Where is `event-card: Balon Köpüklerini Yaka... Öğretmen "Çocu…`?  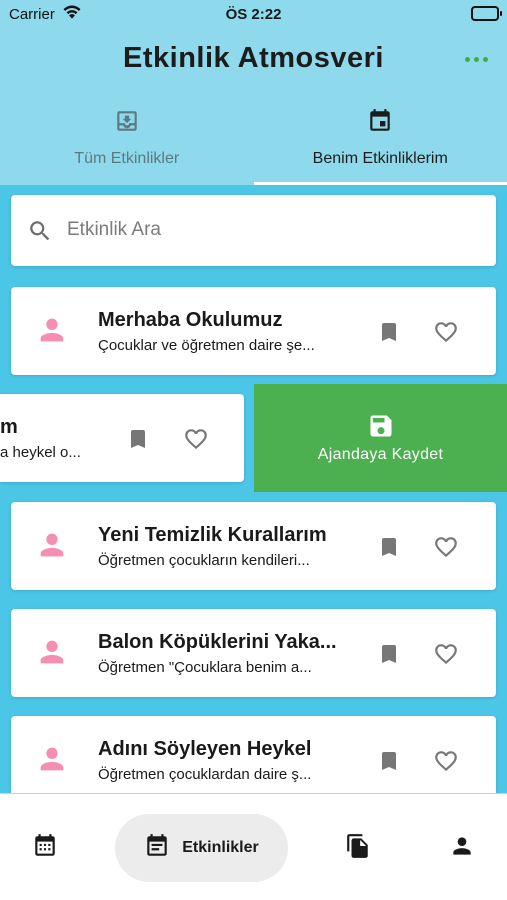 event-card: Balon Köpüklerini Yaka... Öğretmen "Çocu… is located at coordinates (253, 653).